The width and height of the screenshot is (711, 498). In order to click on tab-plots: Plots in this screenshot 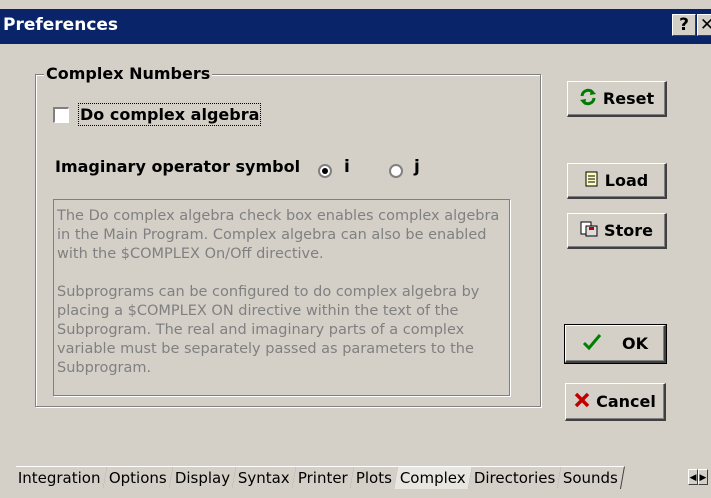, I will do `click(374, 477)`.